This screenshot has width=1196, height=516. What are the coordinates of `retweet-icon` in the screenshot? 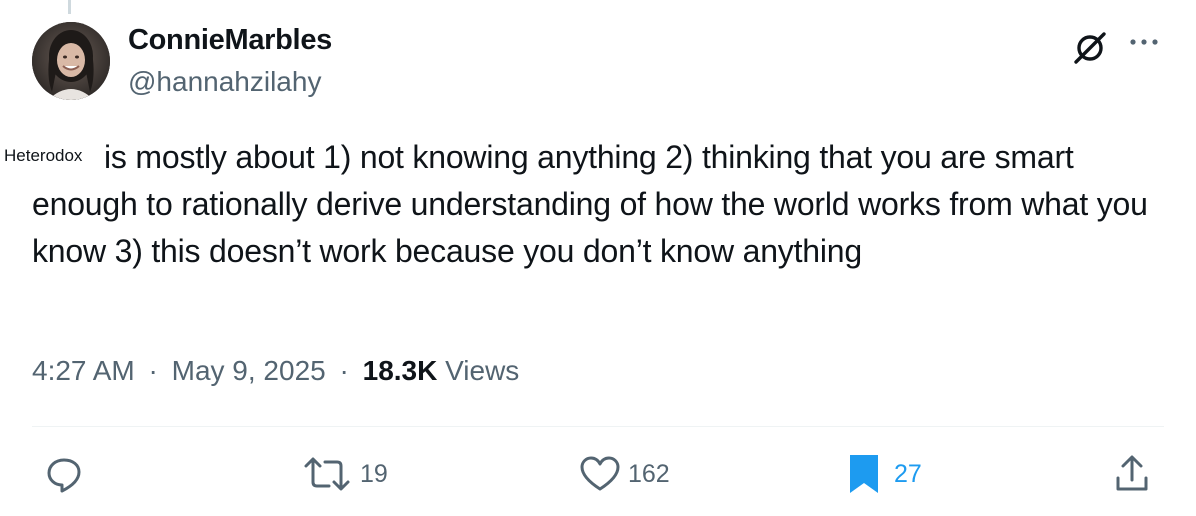 It's located at (327, 474).